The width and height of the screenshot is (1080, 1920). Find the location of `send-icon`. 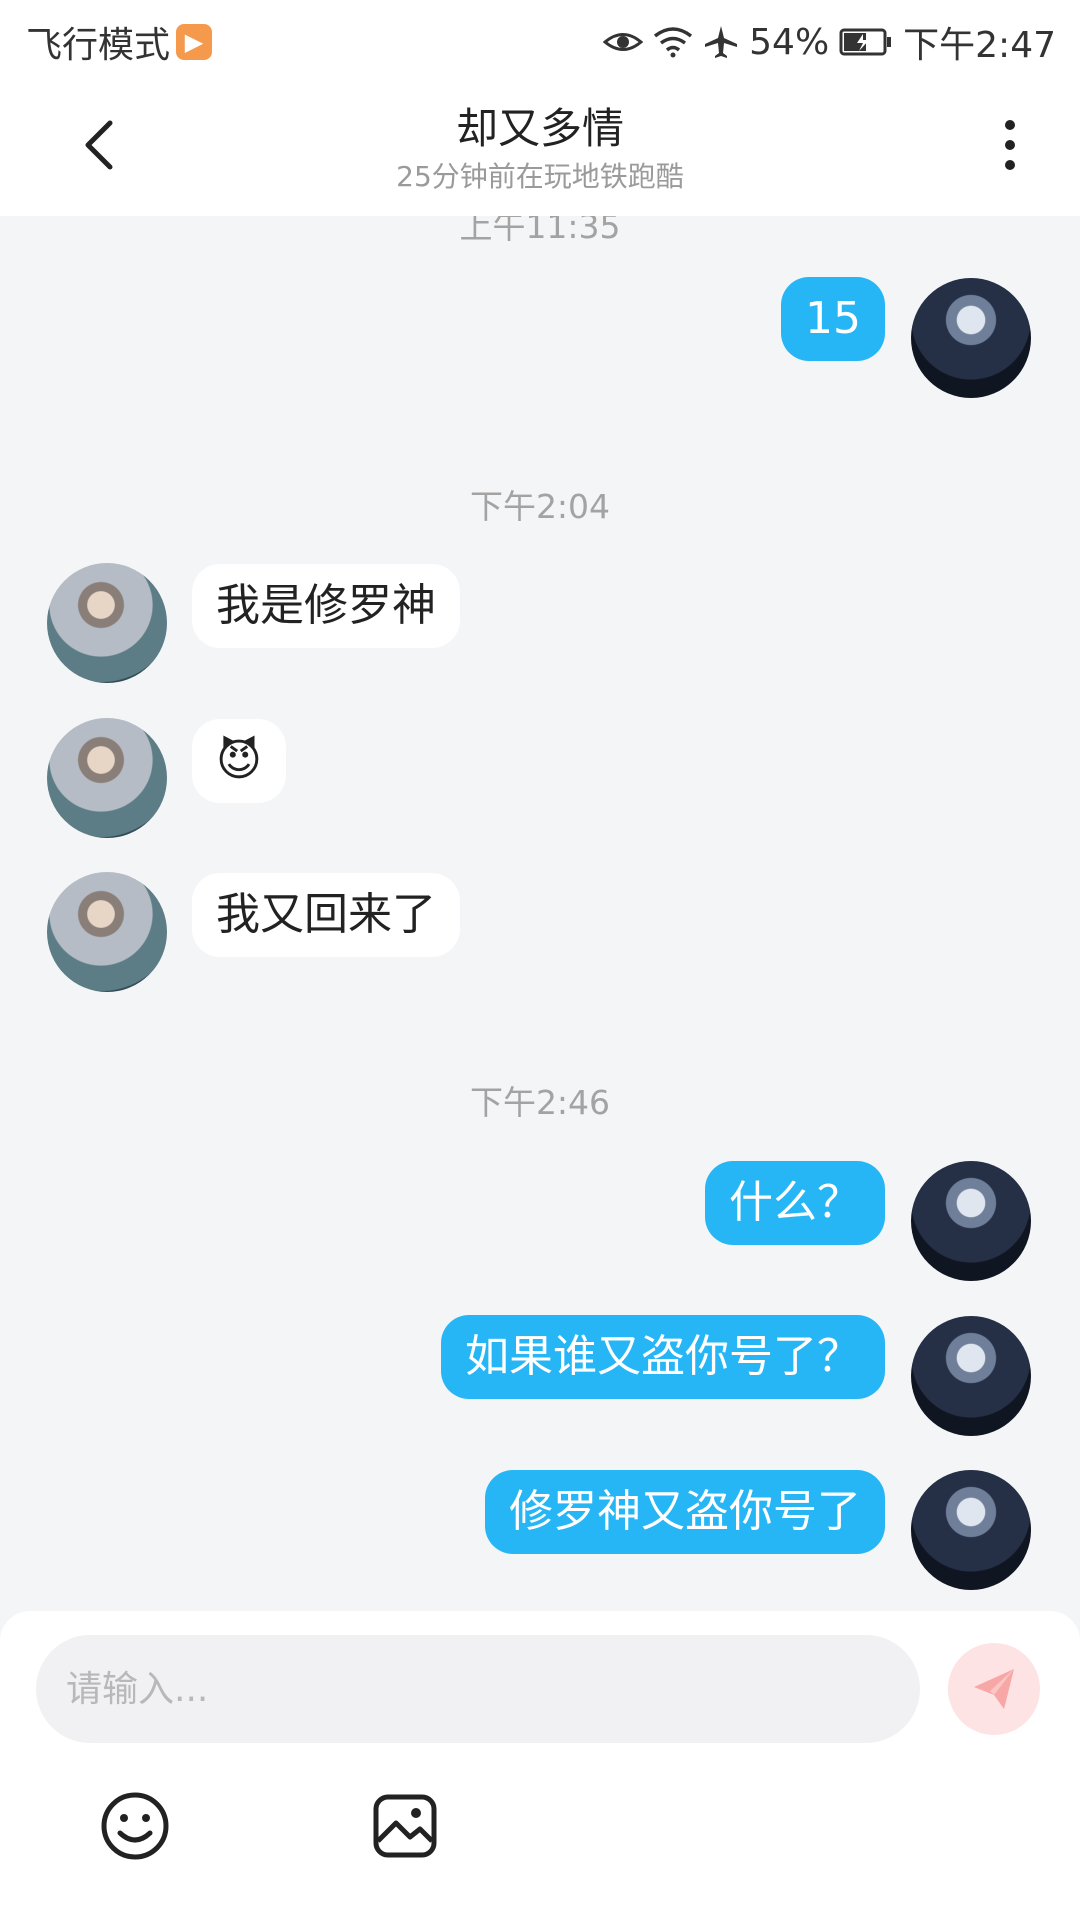

send-icon is located at coordinates (994, 1689).